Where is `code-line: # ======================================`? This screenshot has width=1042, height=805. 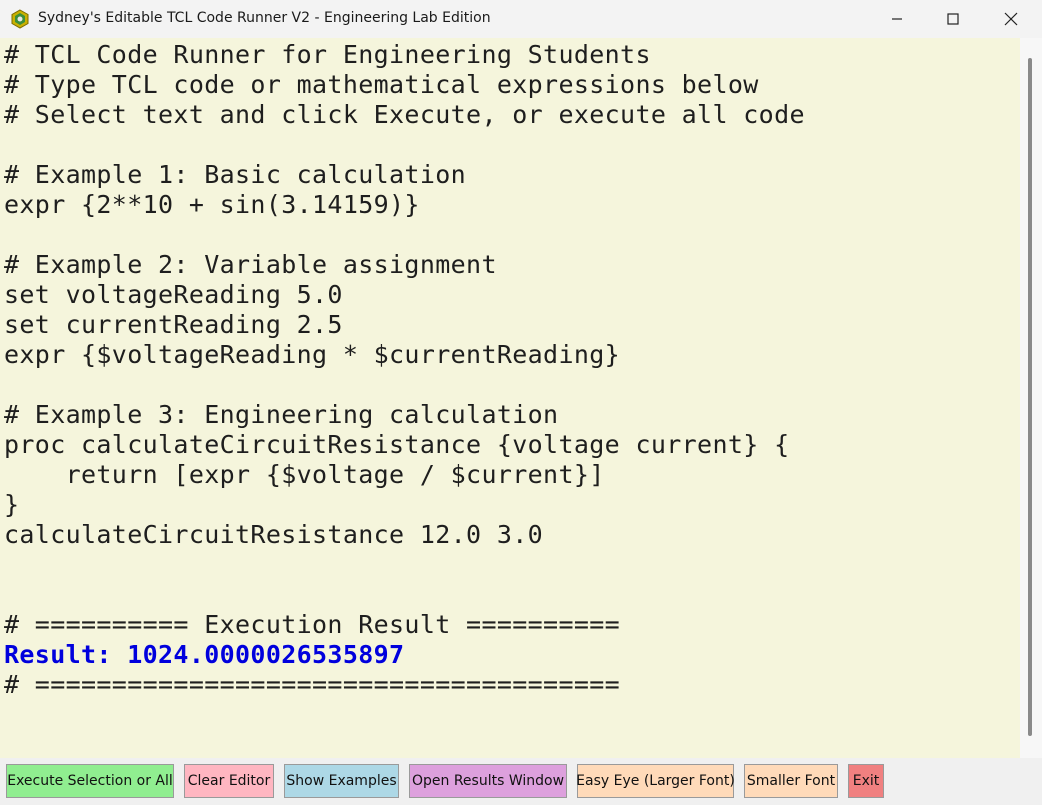 code-line: # ====================================== is located at coordinates (312, 684).